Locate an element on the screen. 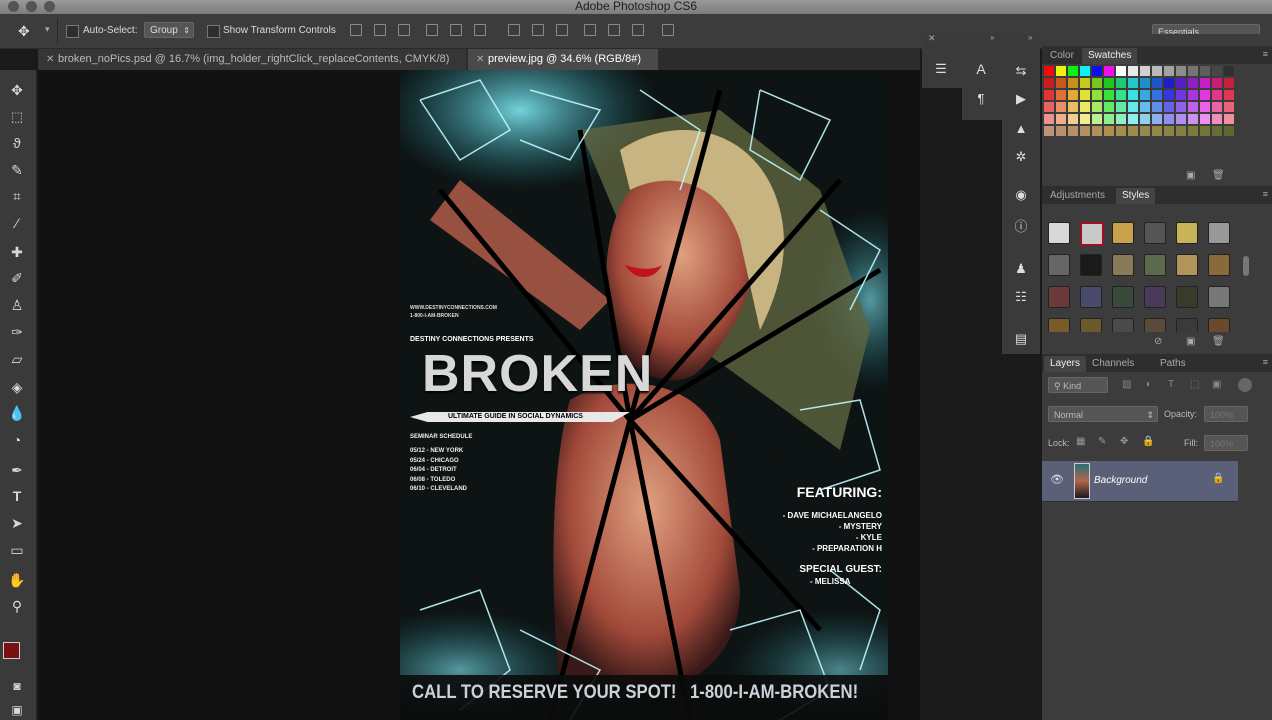 The image size is (1272, 720). lasso-tool-icon: ϑ is located at coordinates (17, 143).